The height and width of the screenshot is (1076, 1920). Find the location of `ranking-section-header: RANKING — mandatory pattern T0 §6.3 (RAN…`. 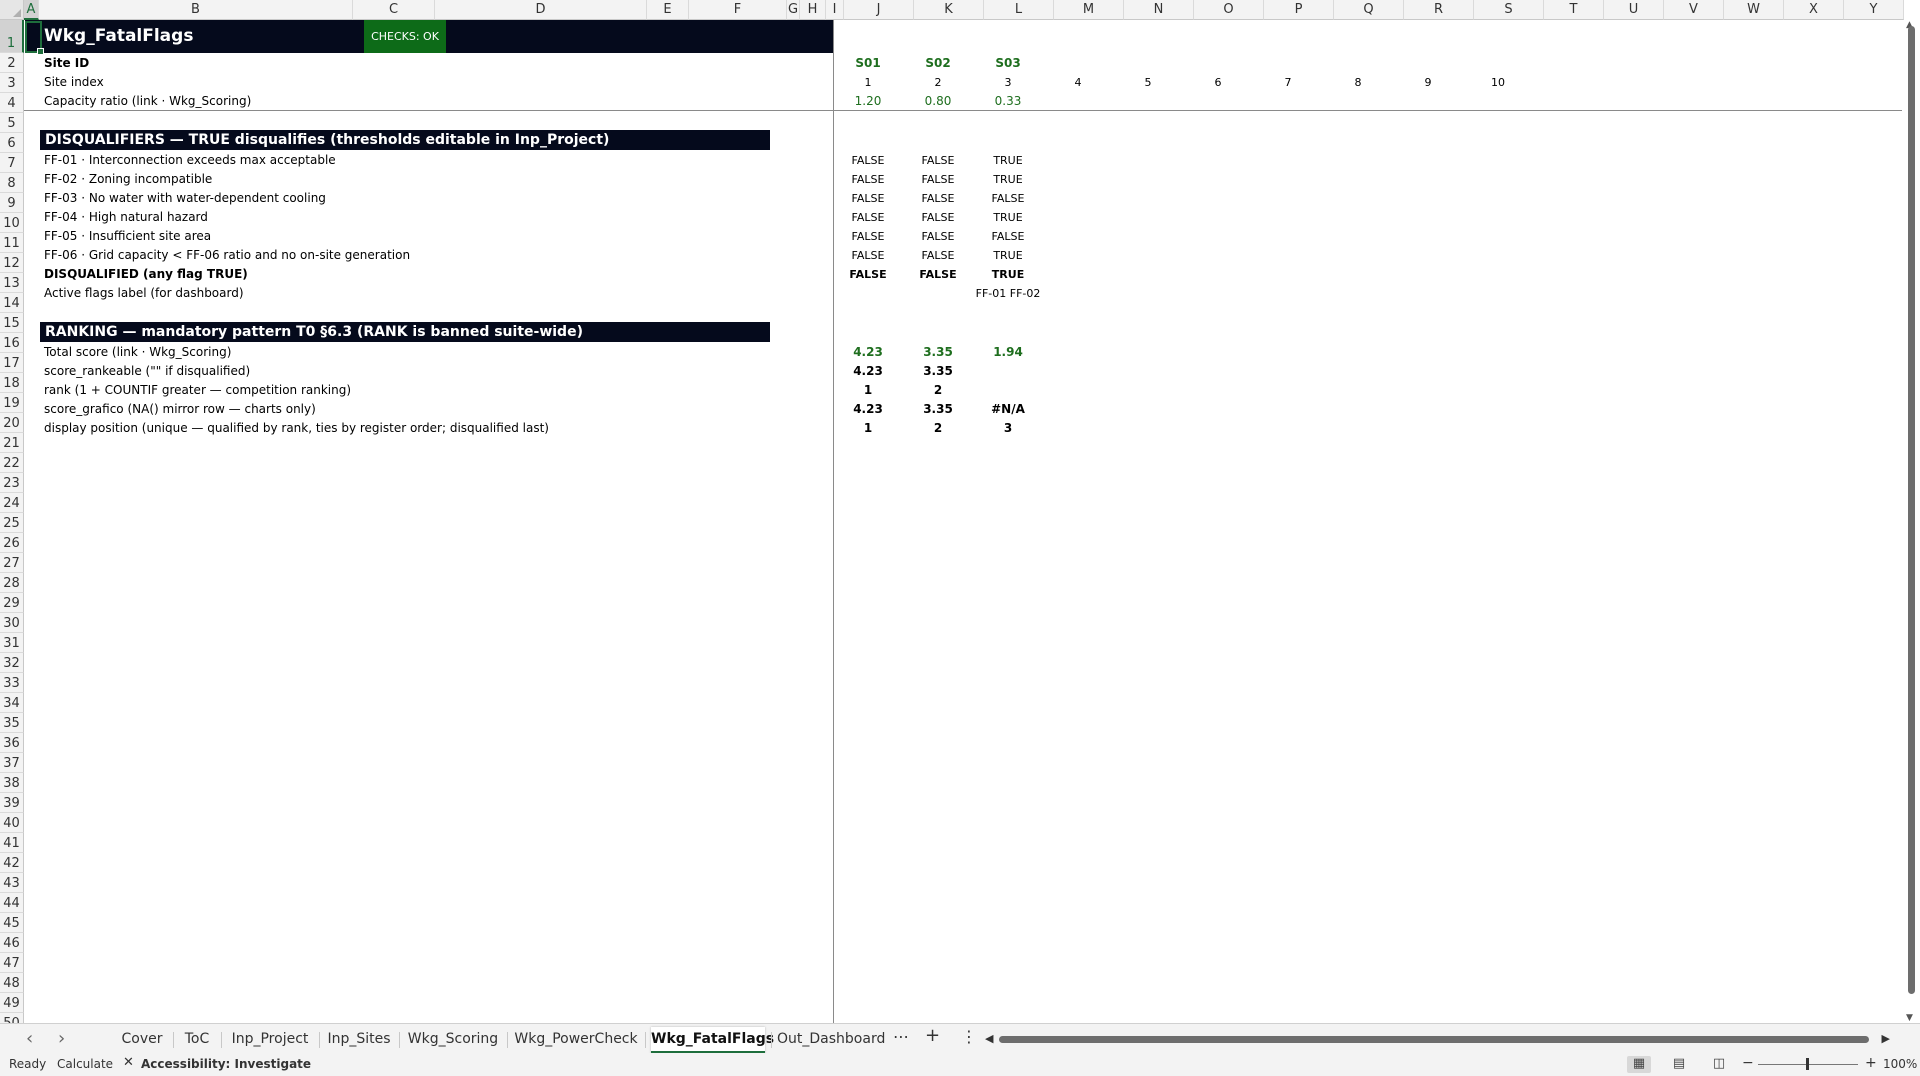

ranking-section-header: RANKING — mandatory pattern T0 §6.3 (RAN… is located at coordinates (405, 332).